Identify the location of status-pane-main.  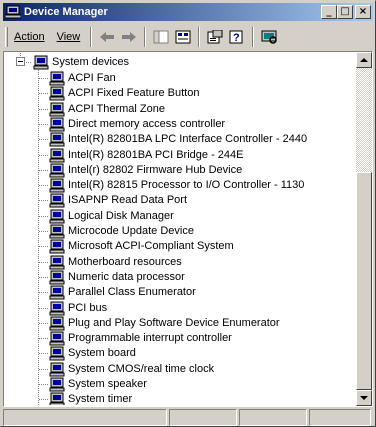
(85, 417).